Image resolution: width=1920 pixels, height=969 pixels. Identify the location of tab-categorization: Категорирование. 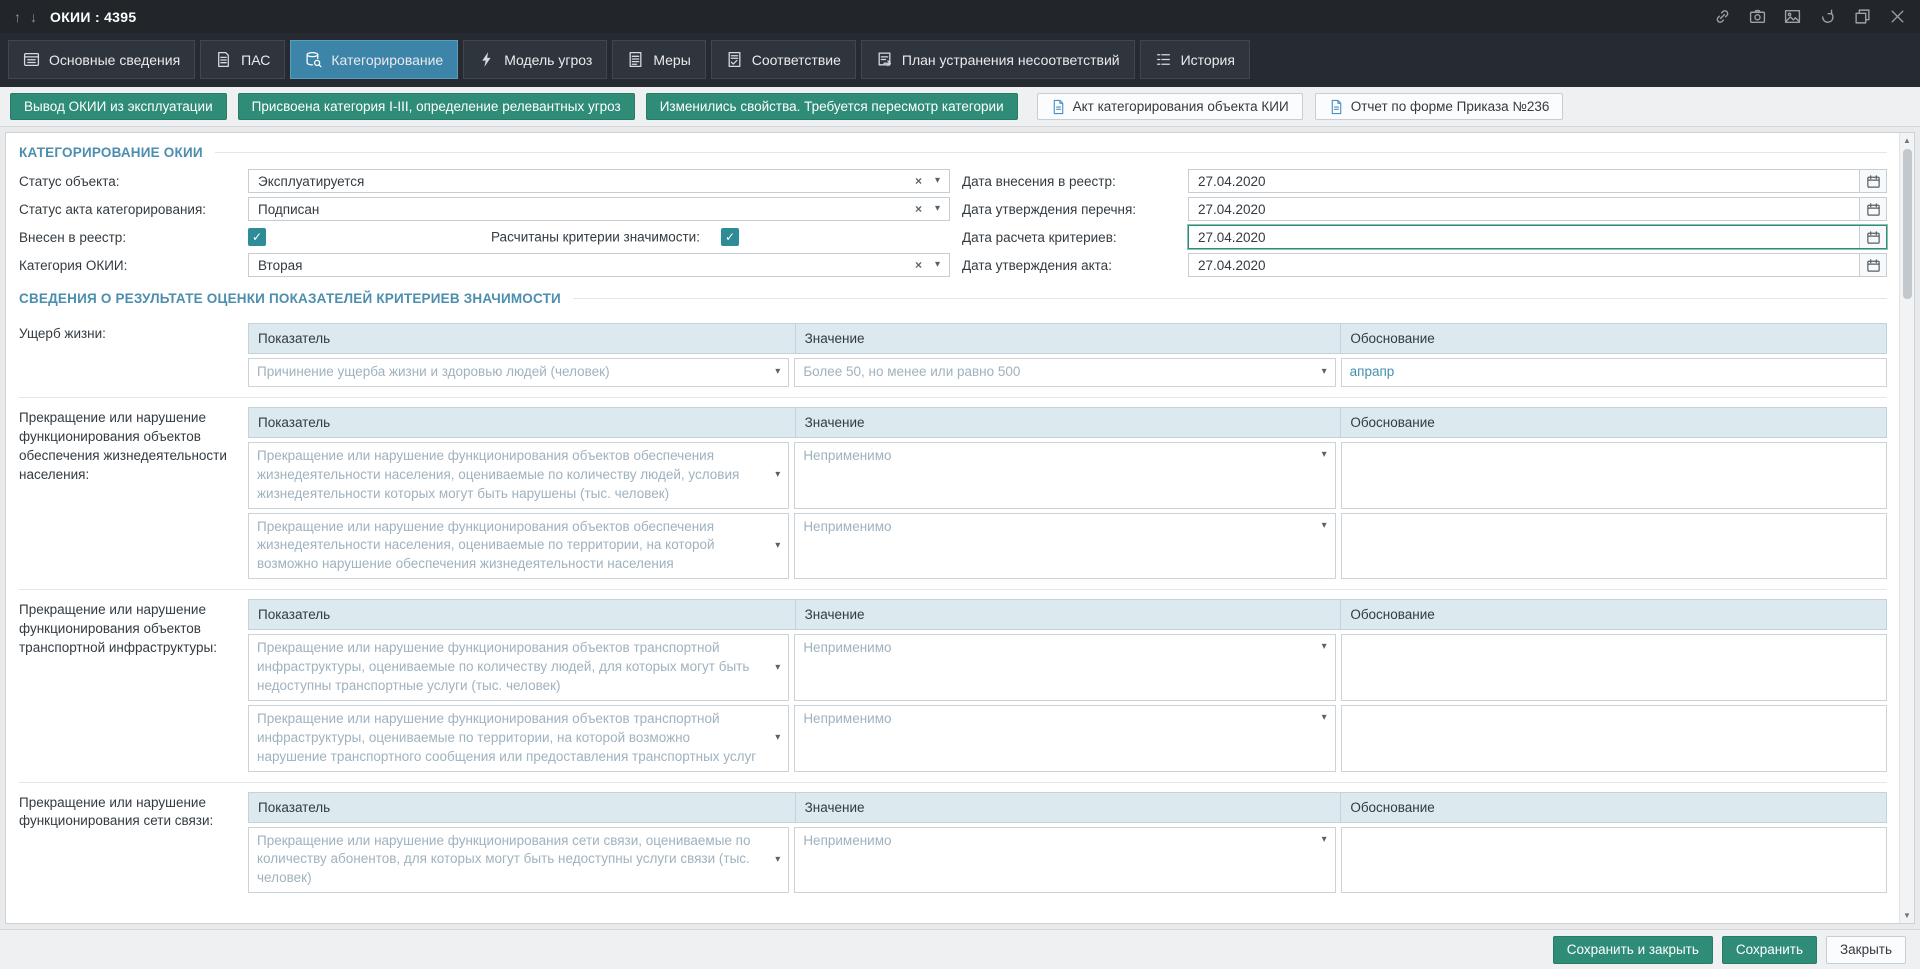
(374, 59).